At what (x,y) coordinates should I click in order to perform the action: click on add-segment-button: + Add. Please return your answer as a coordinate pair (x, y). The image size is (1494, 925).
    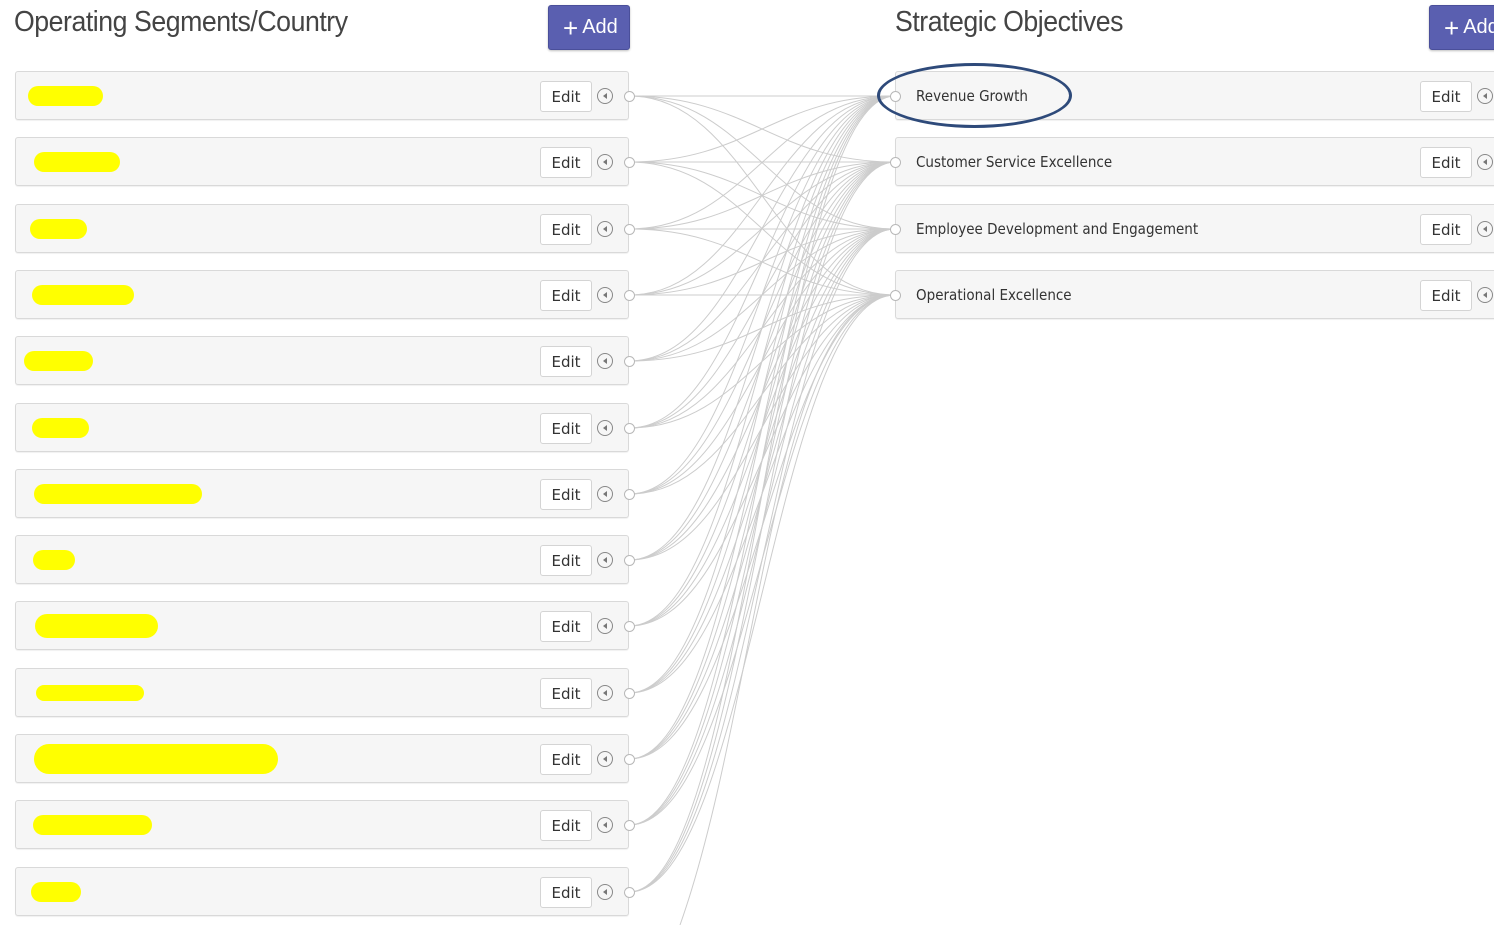
    Looking at the image, I should click on (589, 27).